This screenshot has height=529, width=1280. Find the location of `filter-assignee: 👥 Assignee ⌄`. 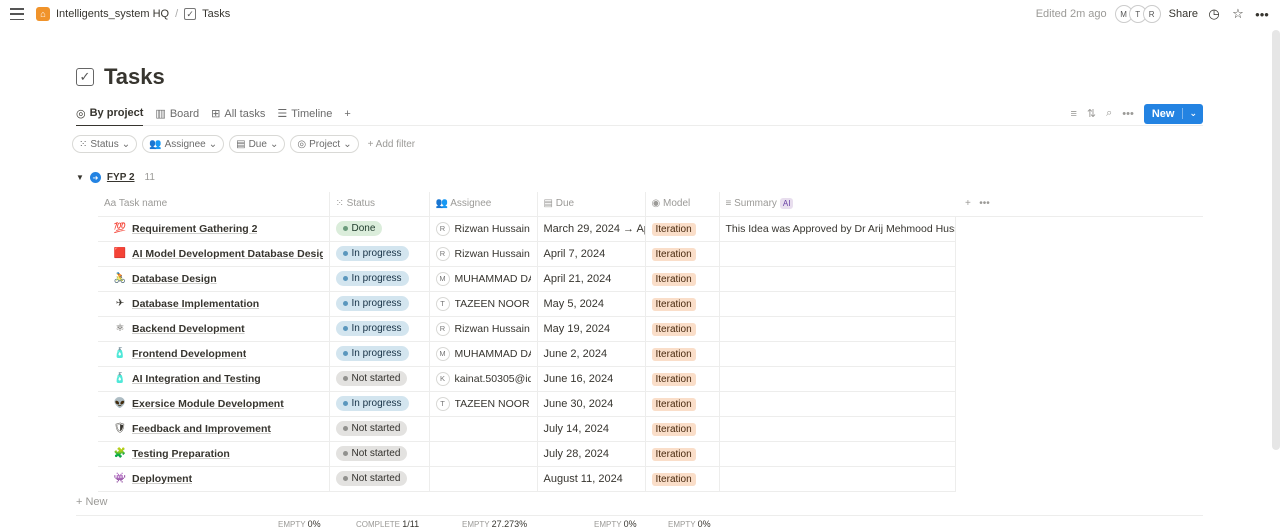

filter-assignee: 👥 Assignee ⌄ is located at coordinates (183, 144).